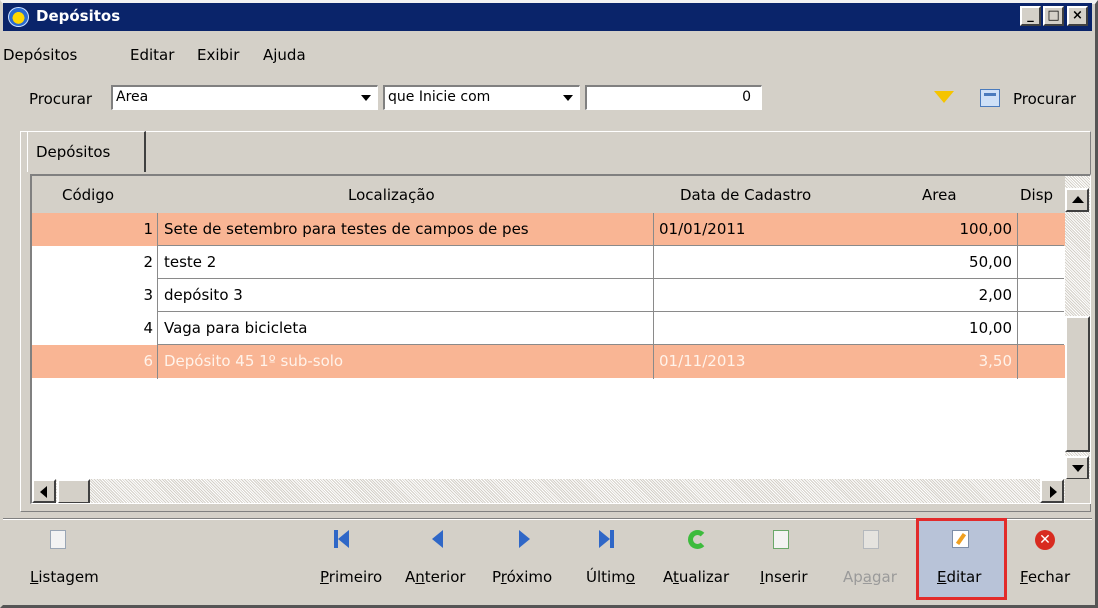 Image resolution: width=1098 pixels, height=608 pixels. I want to click on table-row: 6 Depósito 45 1º sub-solo 01/11/2013 3,50, so click(548, 361).